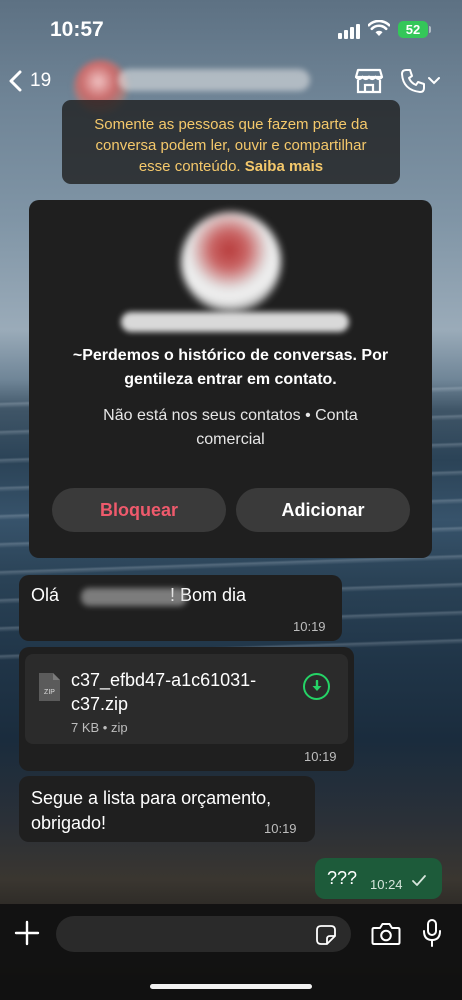  I want to click on sticker-icon, so click(326, 935).